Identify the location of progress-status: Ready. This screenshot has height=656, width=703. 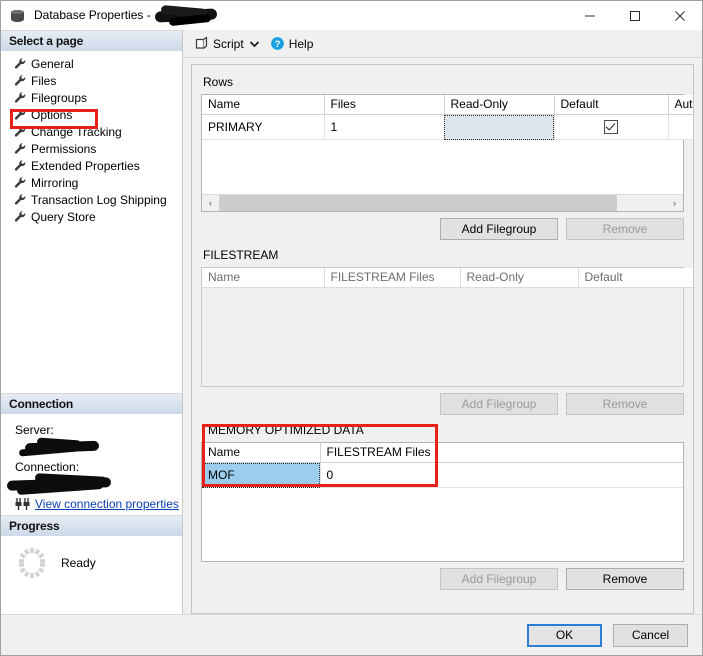
(78, 563).